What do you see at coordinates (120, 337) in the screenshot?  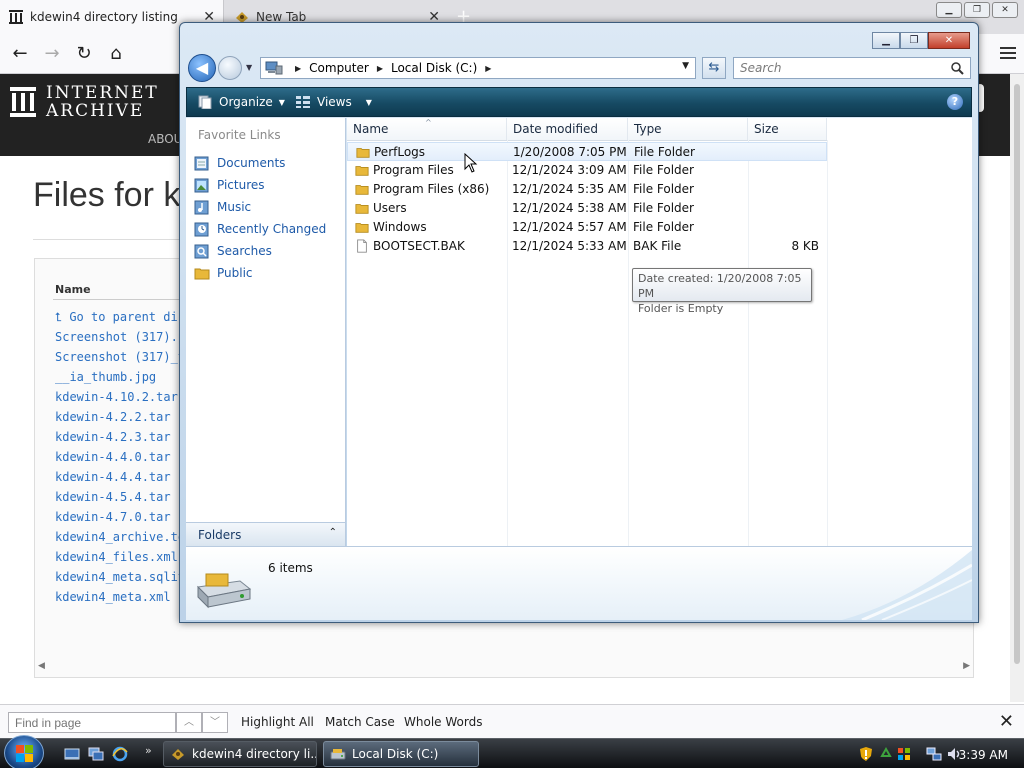 I see `file-link: Screenshot (317).p` at bounding box center [120, 337].